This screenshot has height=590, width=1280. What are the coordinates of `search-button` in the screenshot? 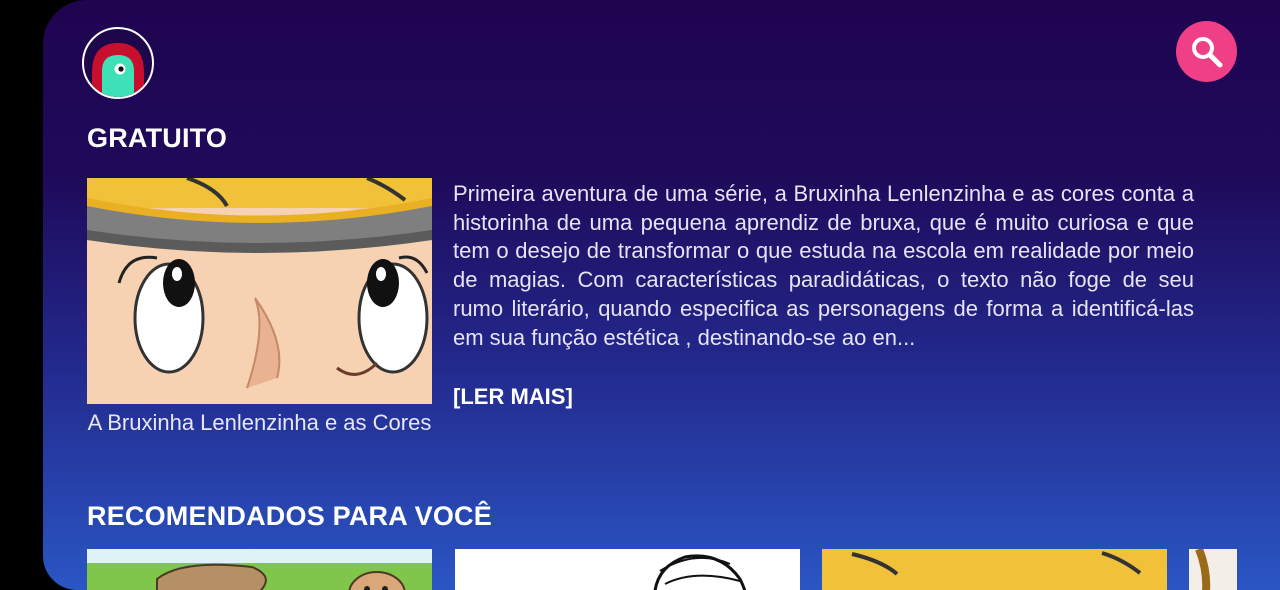 It's located at (1206, 51).